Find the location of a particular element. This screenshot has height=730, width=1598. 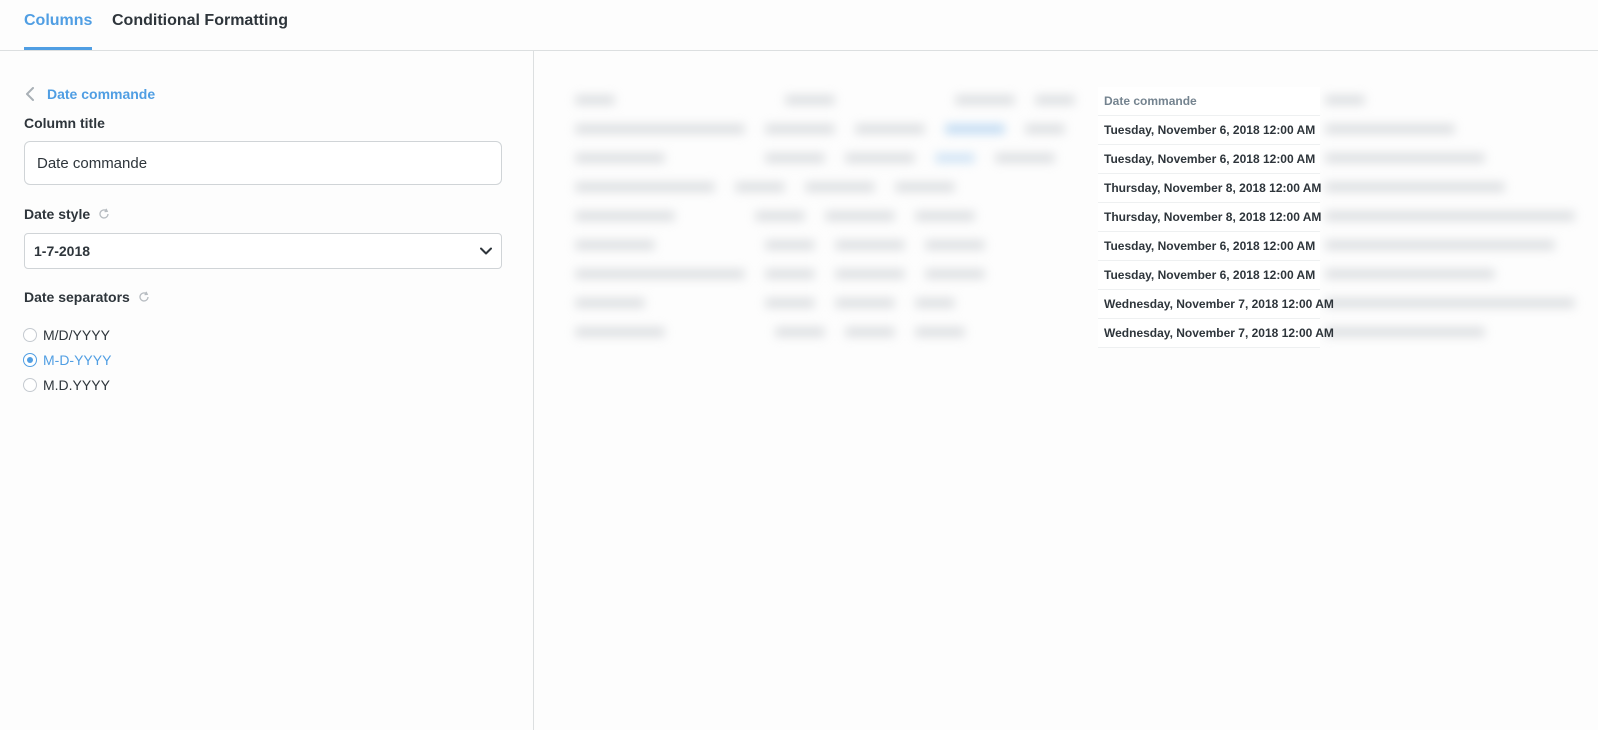

separator-option-label: M-D-YYYY is located at coordinates (77, 360).